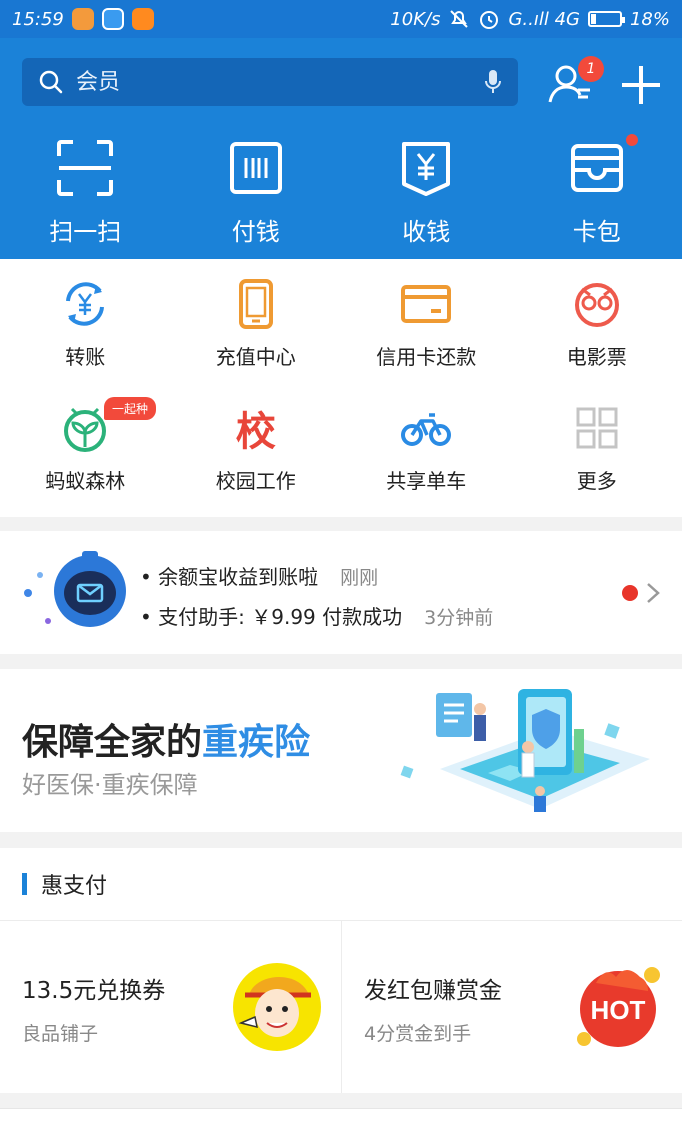 The height and width of the screenshot is (1127, 682). What do you see at coordinates (597, 428) in the screenshot?
I see `more-grid-icon` at bounding box center [597, 428].